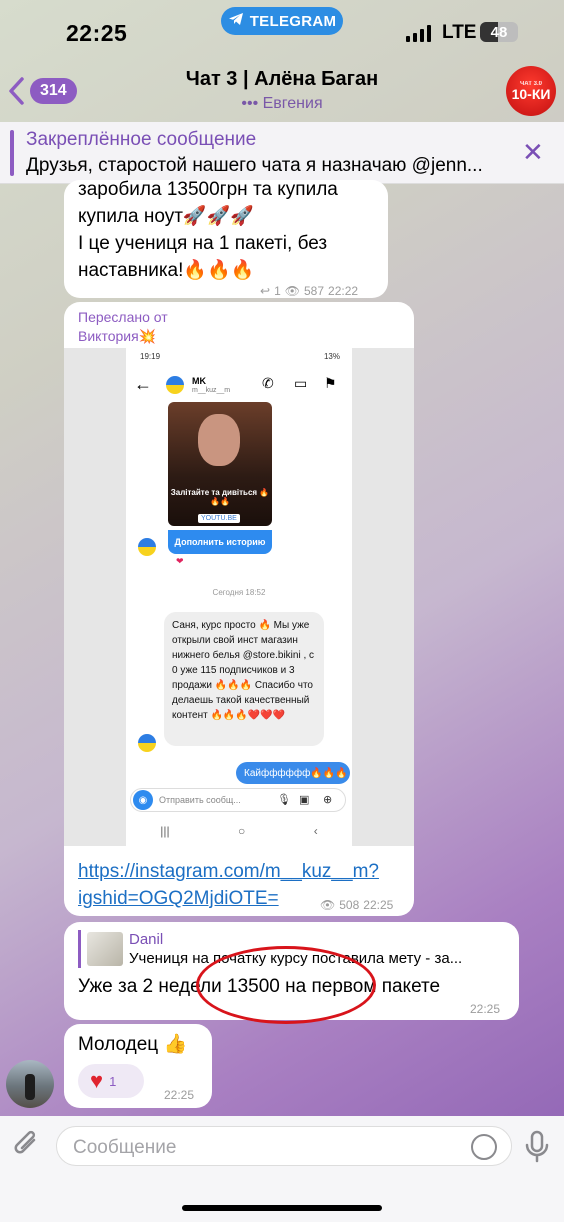 The height and width of the screenshot is (1222, 564). I want to click on avatar-small-text: ЧАТ 3.0, so click(531, 84).